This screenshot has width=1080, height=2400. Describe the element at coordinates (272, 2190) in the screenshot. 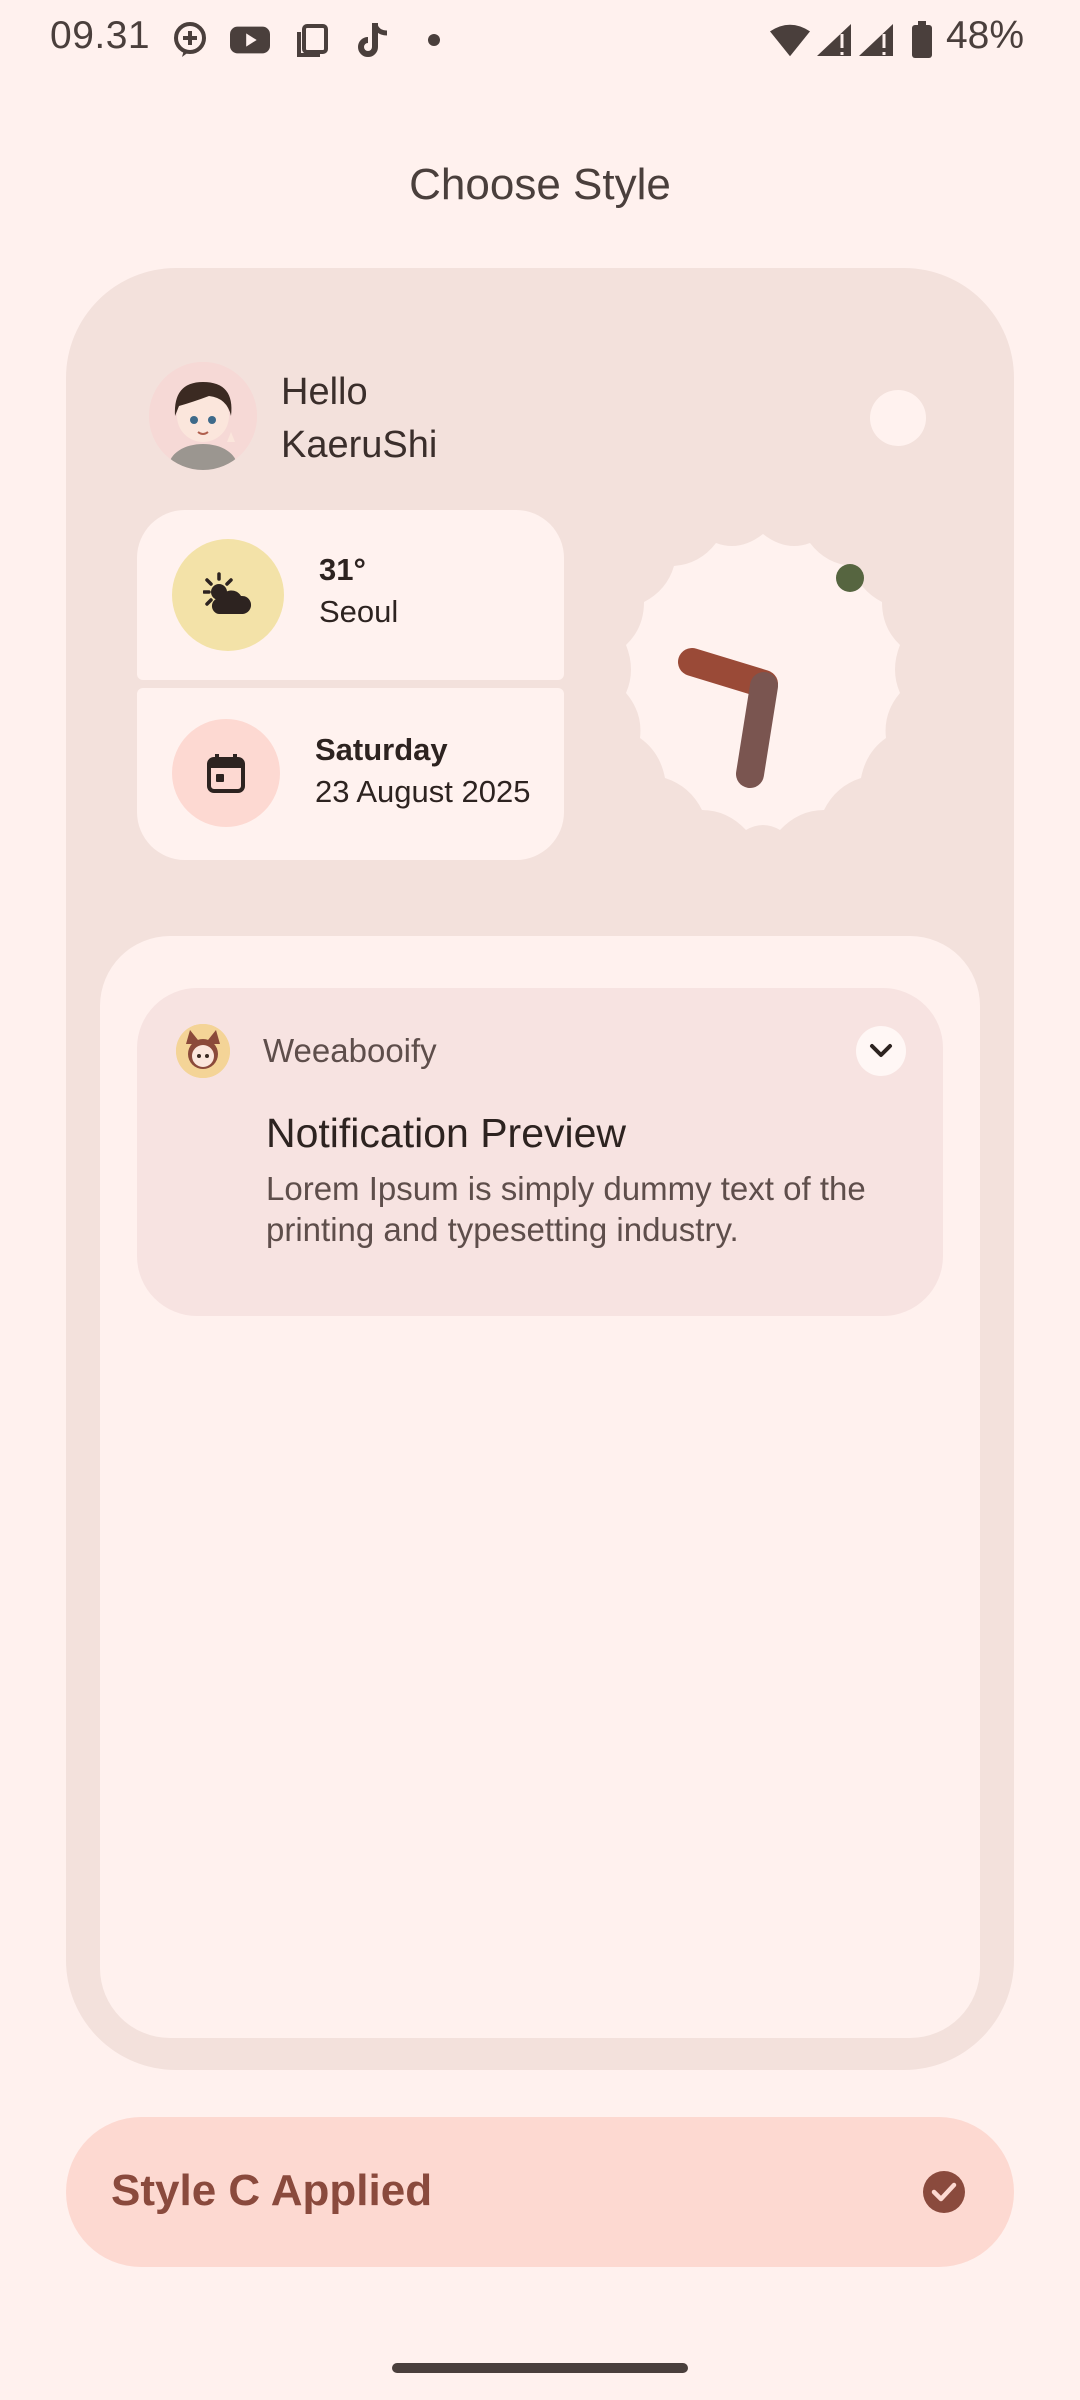

I see `style-applied-label: Style C Applied` at that location.